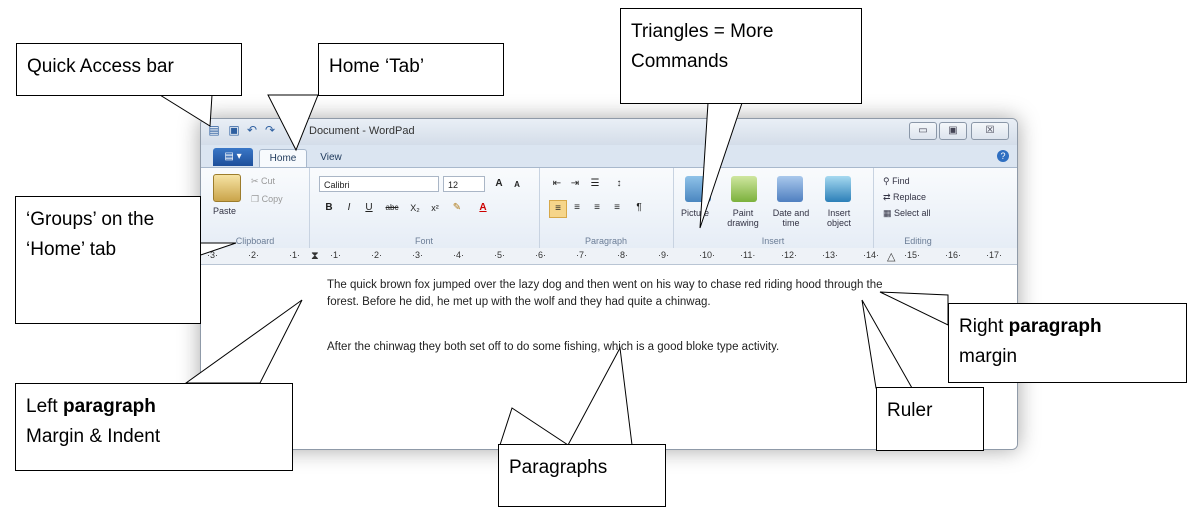 This screenshot has width=1187, height=507. I want to click on callout-right-margin-bold: paragraph, so click(1055, 326).